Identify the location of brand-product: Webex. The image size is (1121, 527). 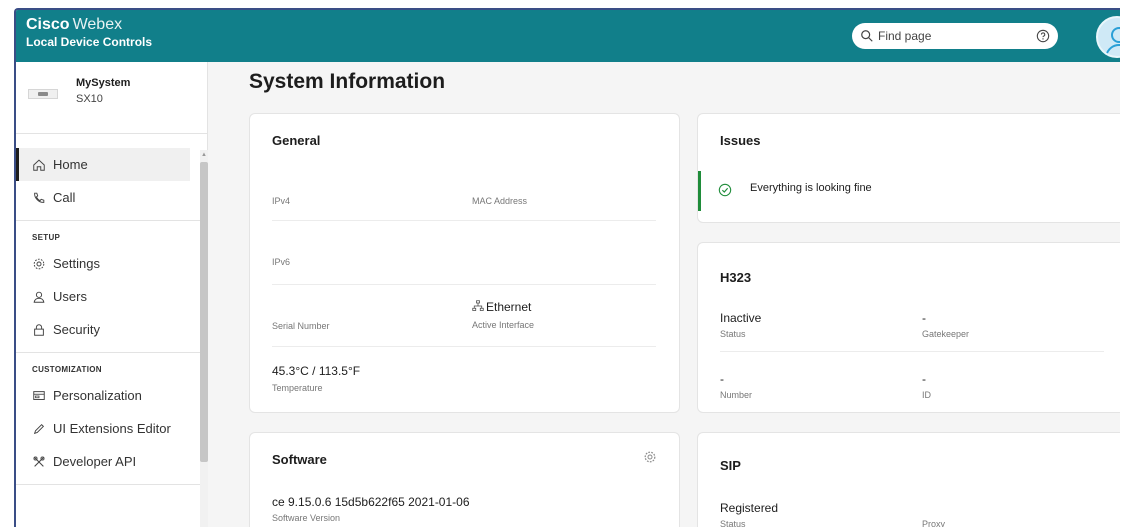
(97, 24).